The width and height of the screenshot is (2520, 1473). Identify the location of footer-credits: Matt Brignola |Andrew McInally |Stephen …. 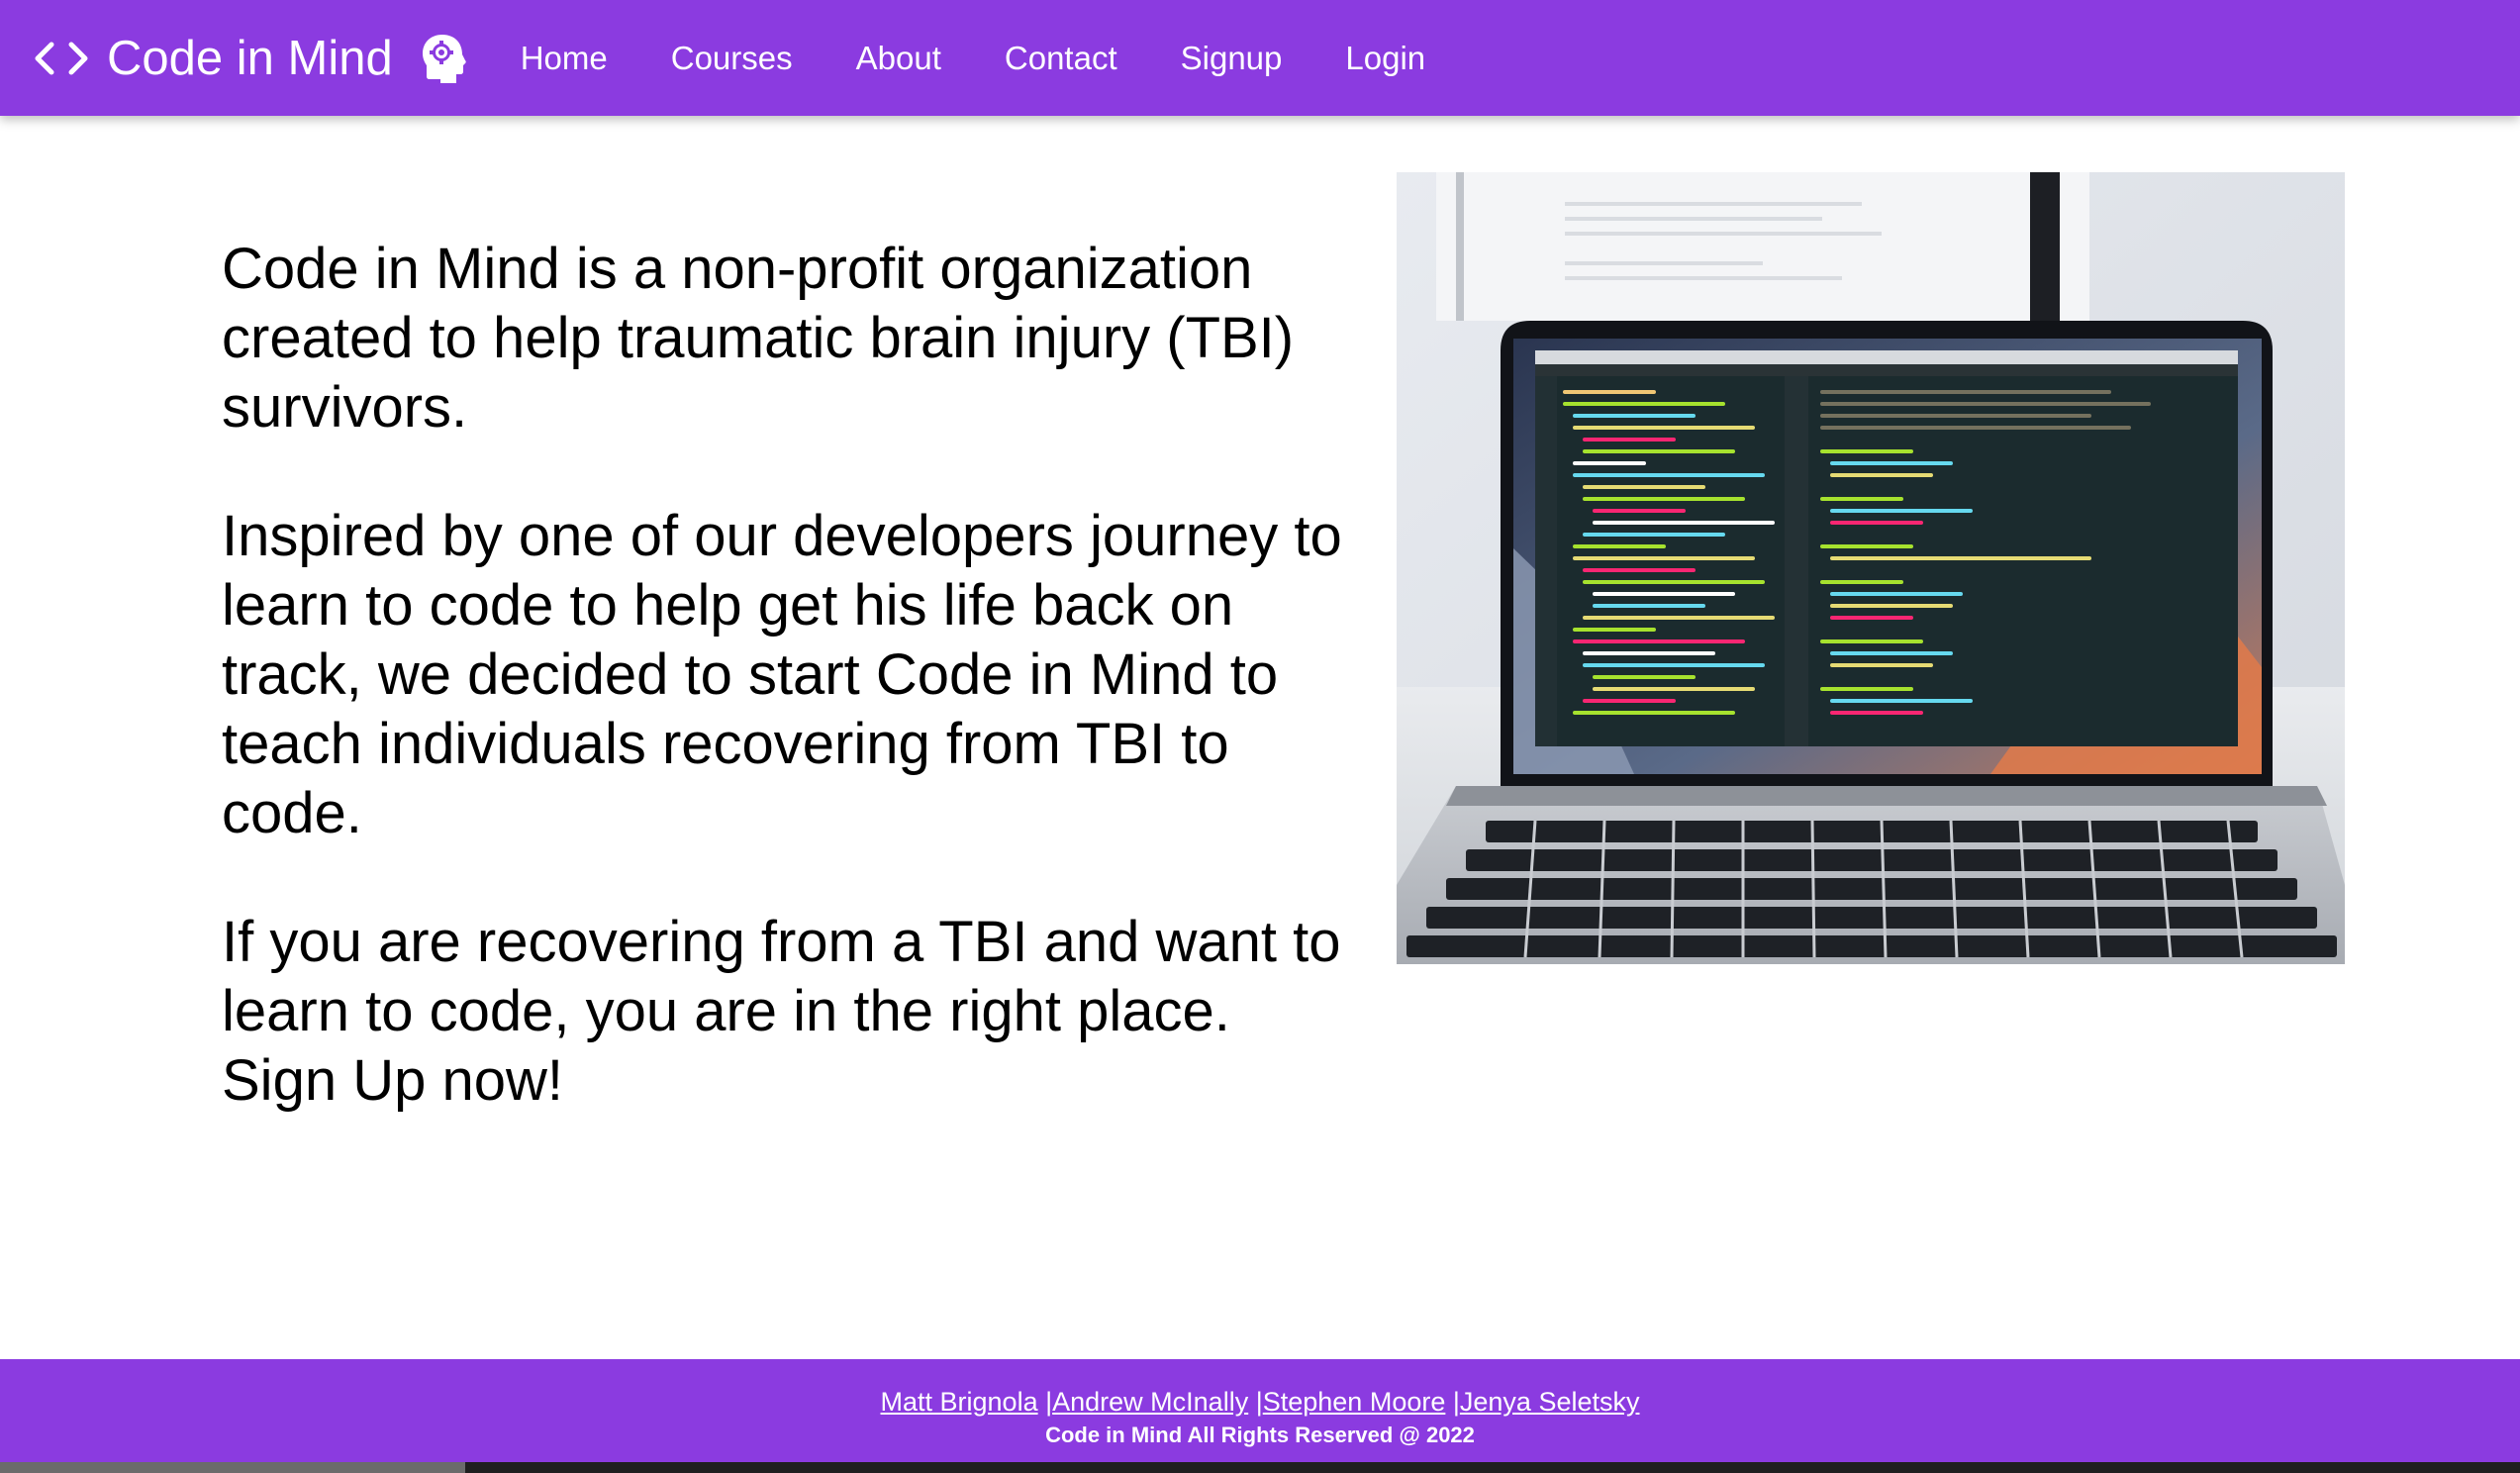
(1260, 1402).